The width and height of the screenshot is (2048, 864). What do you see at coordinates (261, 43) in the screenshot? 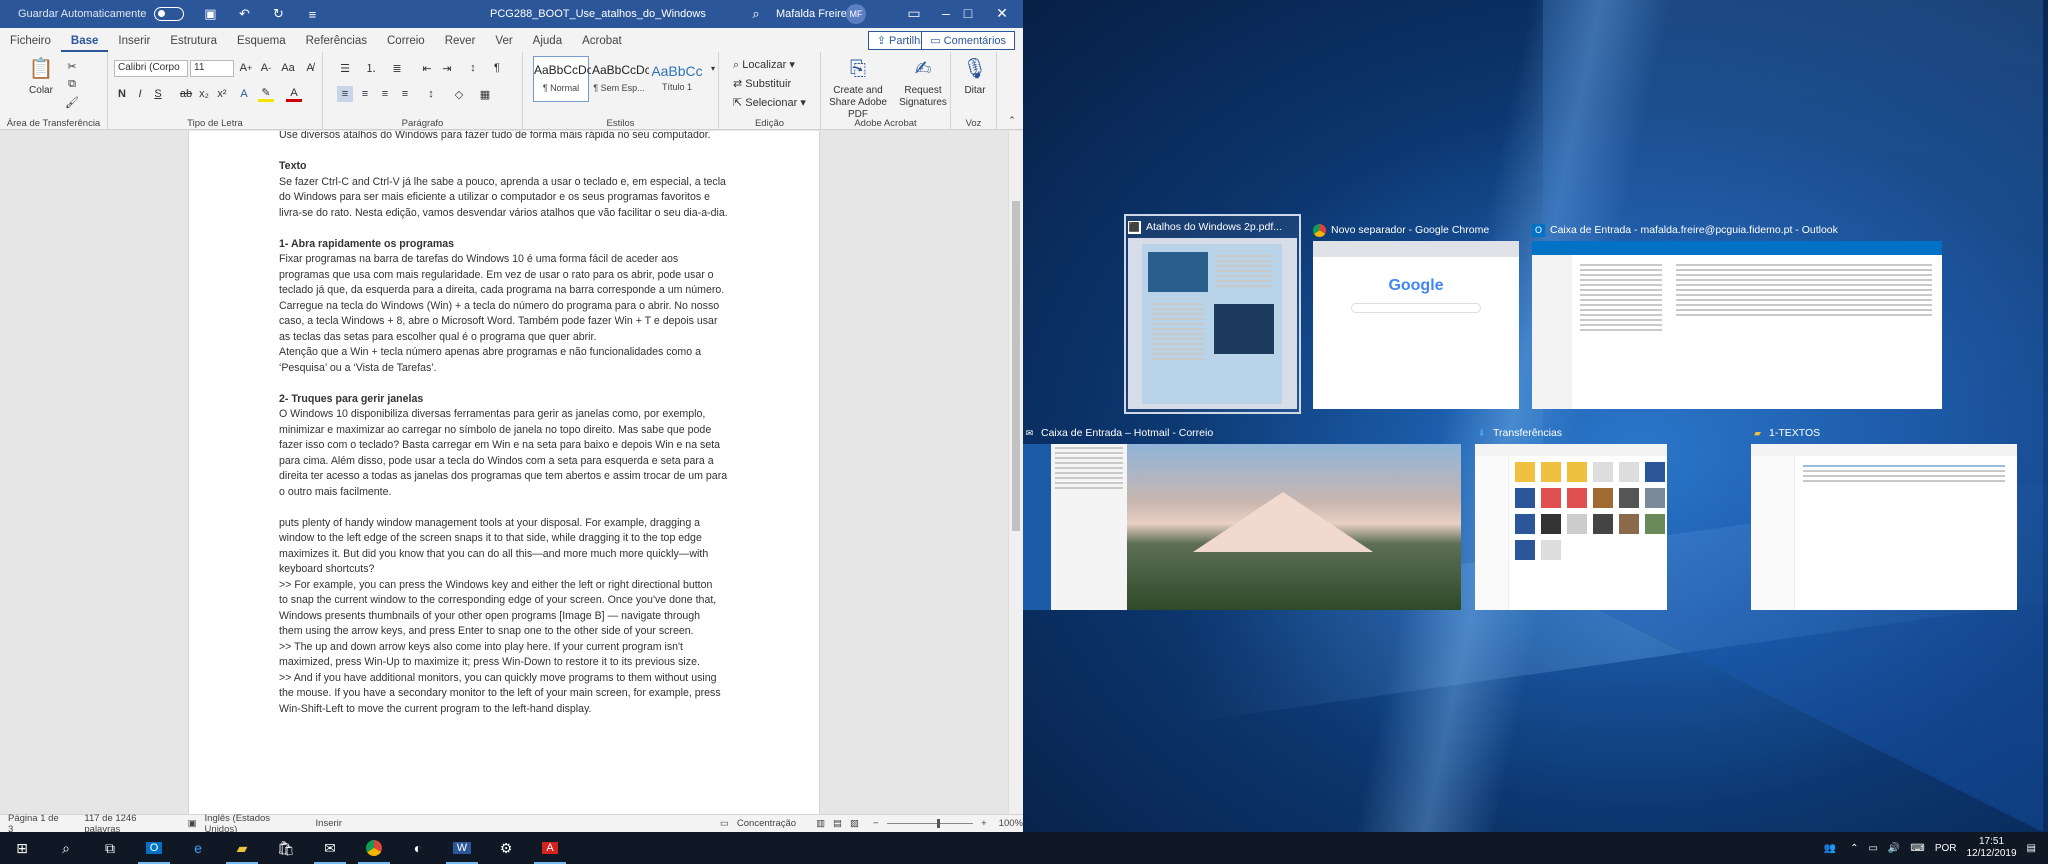
I see `tab-esquema: Esquema` at bounding box center [261, 43].